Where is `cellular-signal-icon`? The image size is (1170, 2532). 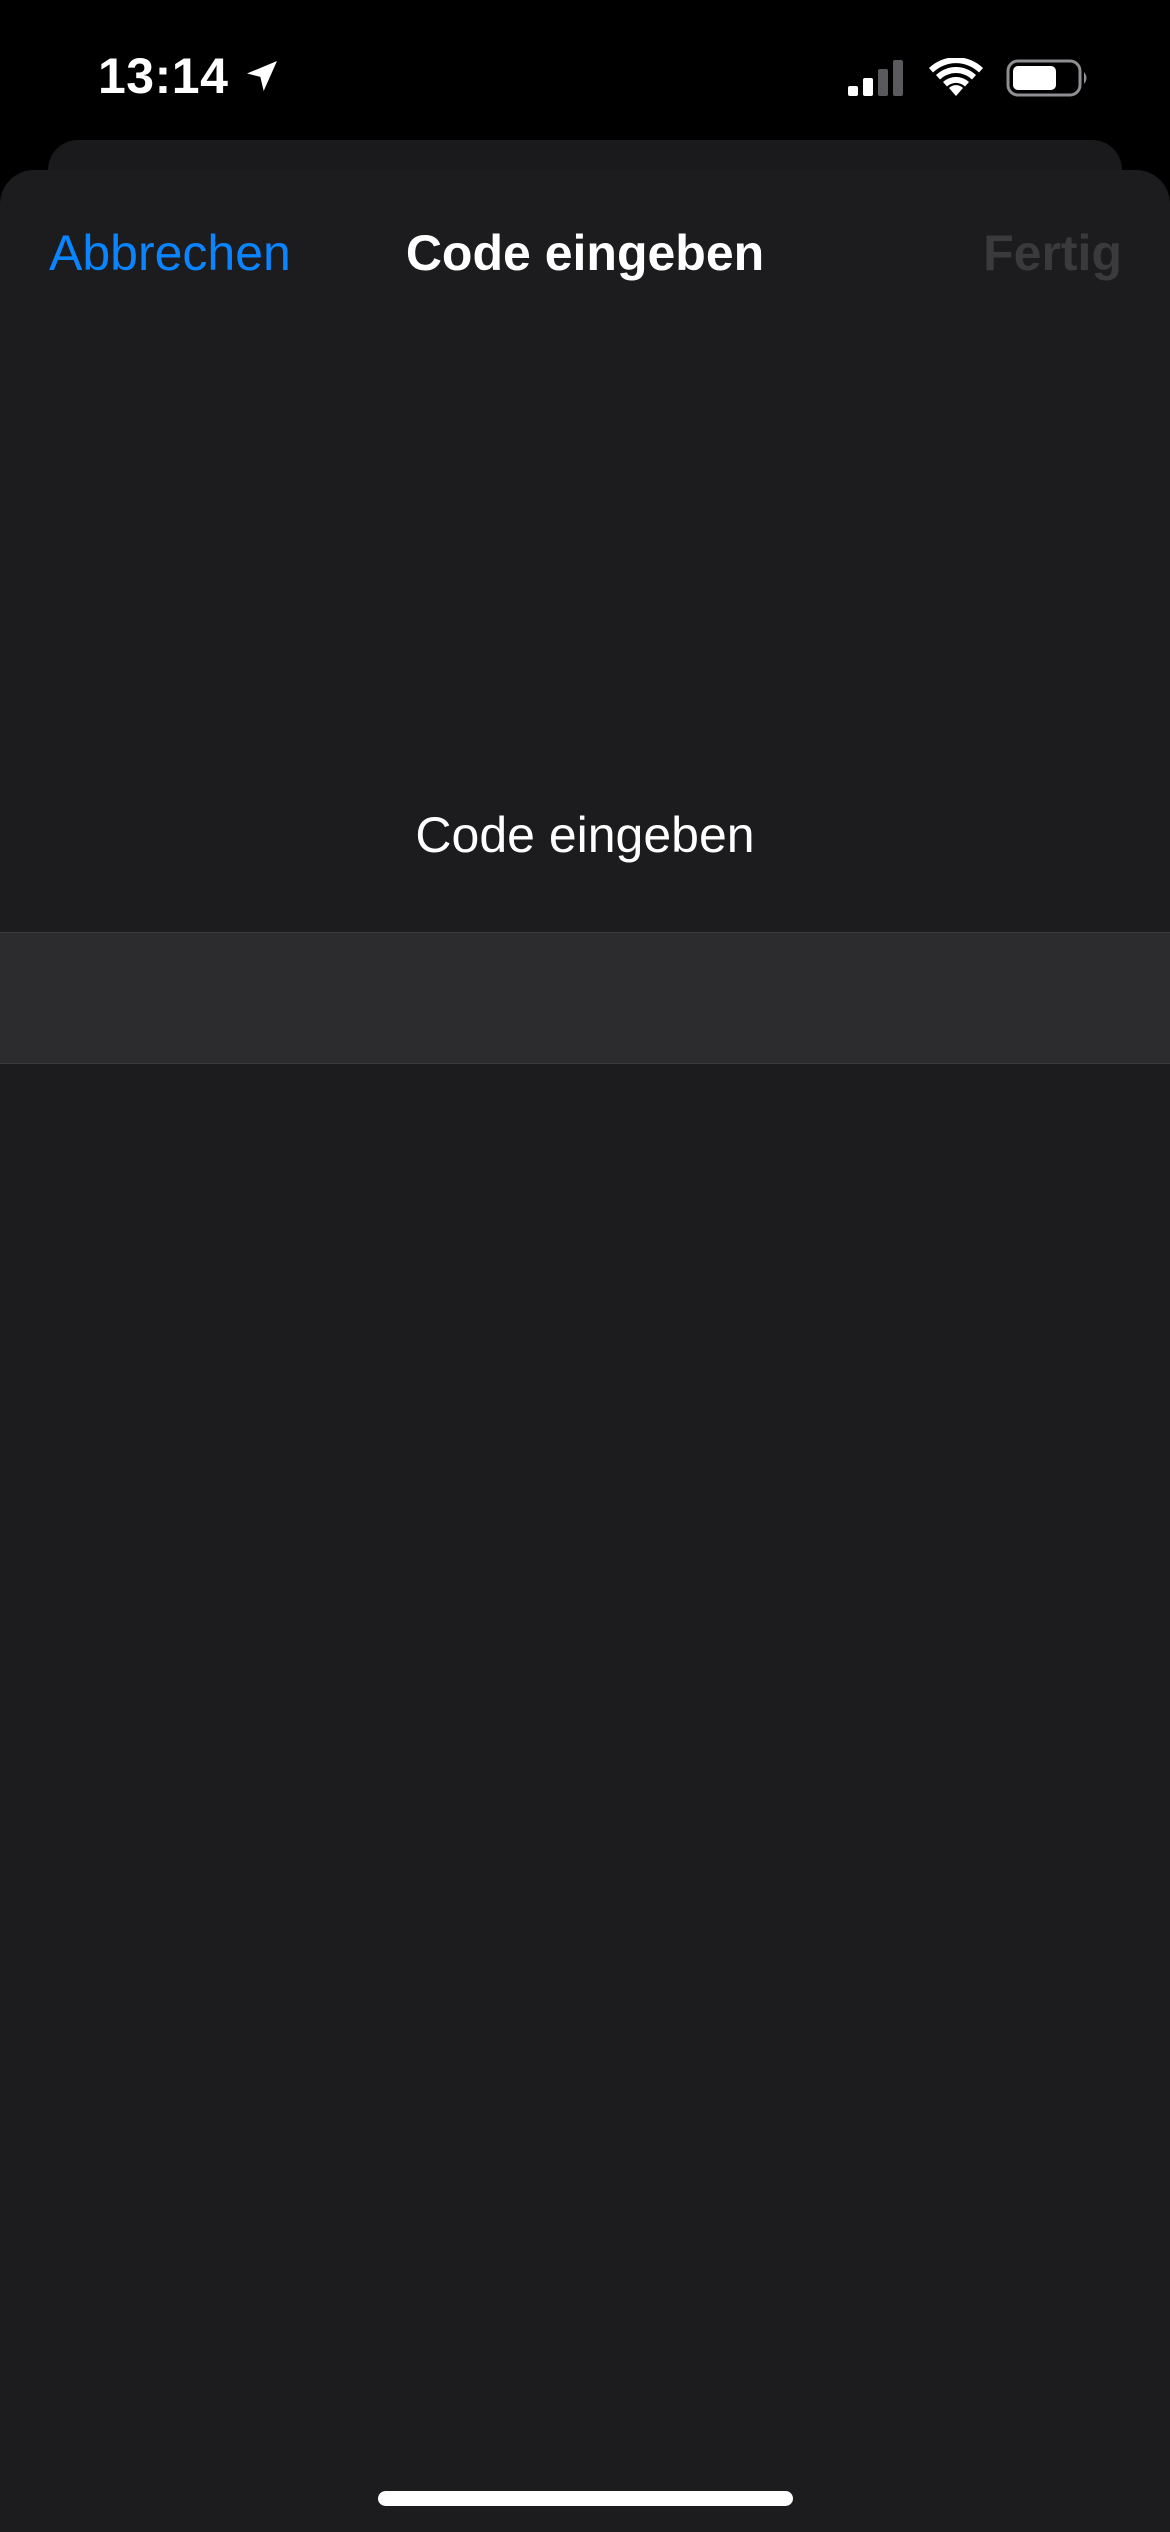
cellular-signal-icon is located at coordinates (875, 78).